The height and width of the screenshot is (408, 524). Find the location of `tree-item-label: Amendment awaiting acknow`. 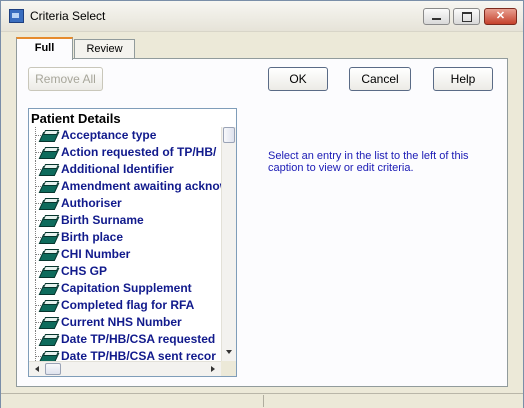

tree-item-label: Amendment awaiting acknow is located at coordinates (141, 186).